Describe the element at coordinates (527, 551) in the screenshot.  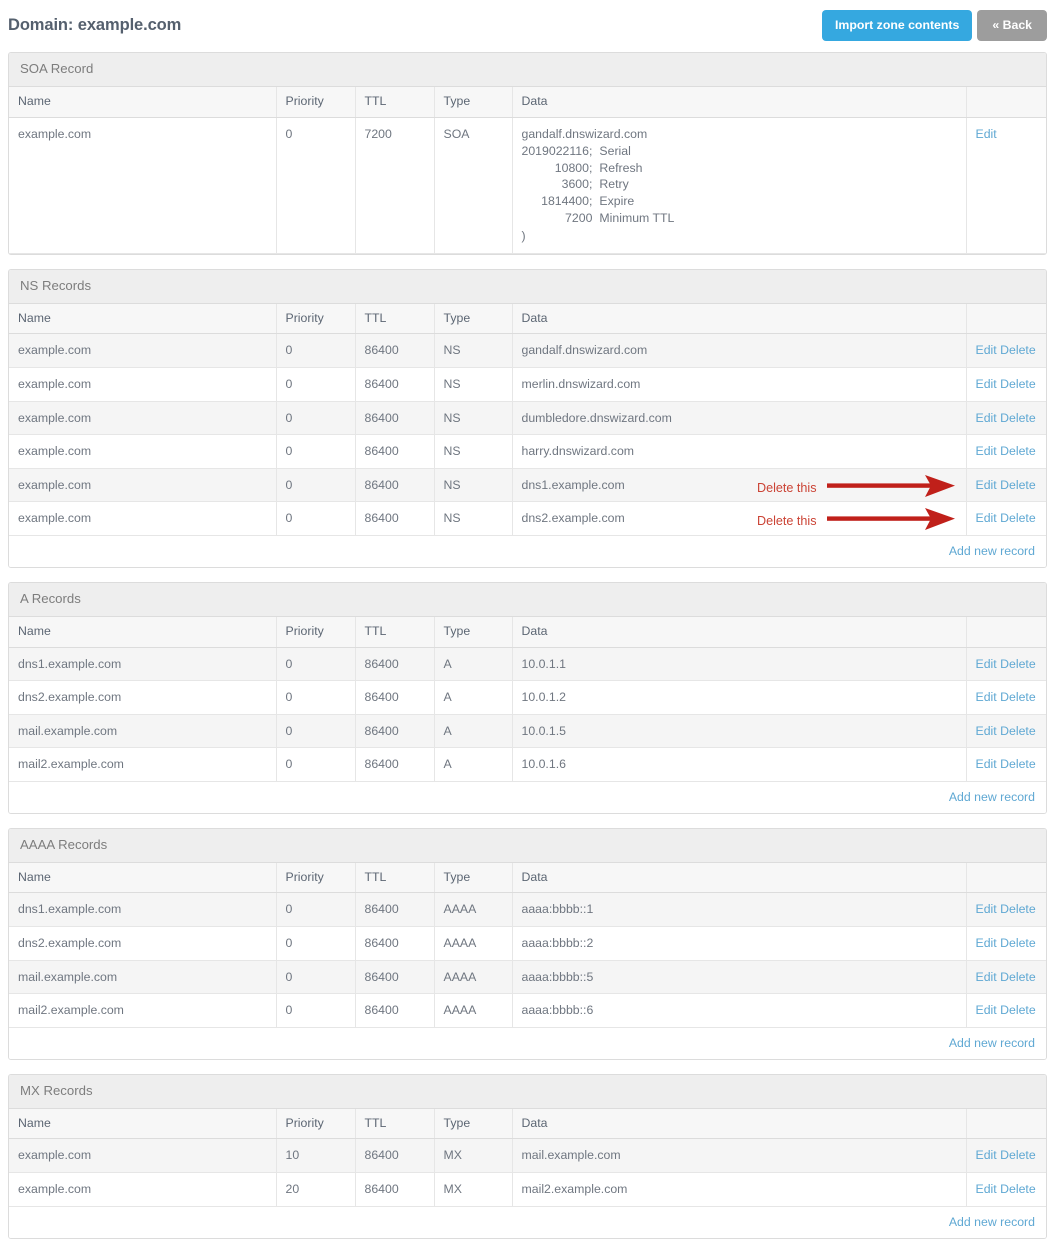
I see `panel-footer-ns: Add new record` at that location.